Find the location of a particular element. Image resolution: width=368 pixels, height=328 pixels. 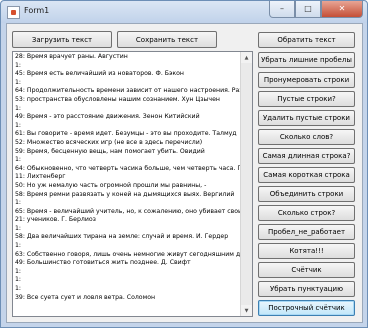

app-icon is located at coordinates (13, 12).